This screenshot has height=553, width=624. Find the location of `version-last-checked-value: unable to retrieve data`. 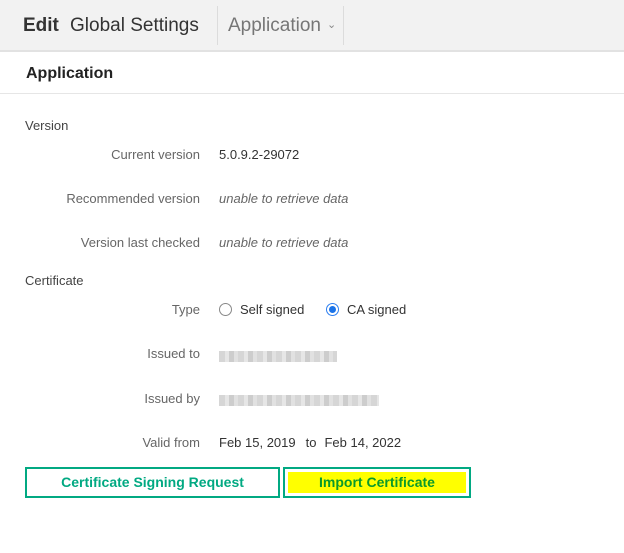

version-last-checked-value: unable to retrieve data is located at coordinates (284, 242).